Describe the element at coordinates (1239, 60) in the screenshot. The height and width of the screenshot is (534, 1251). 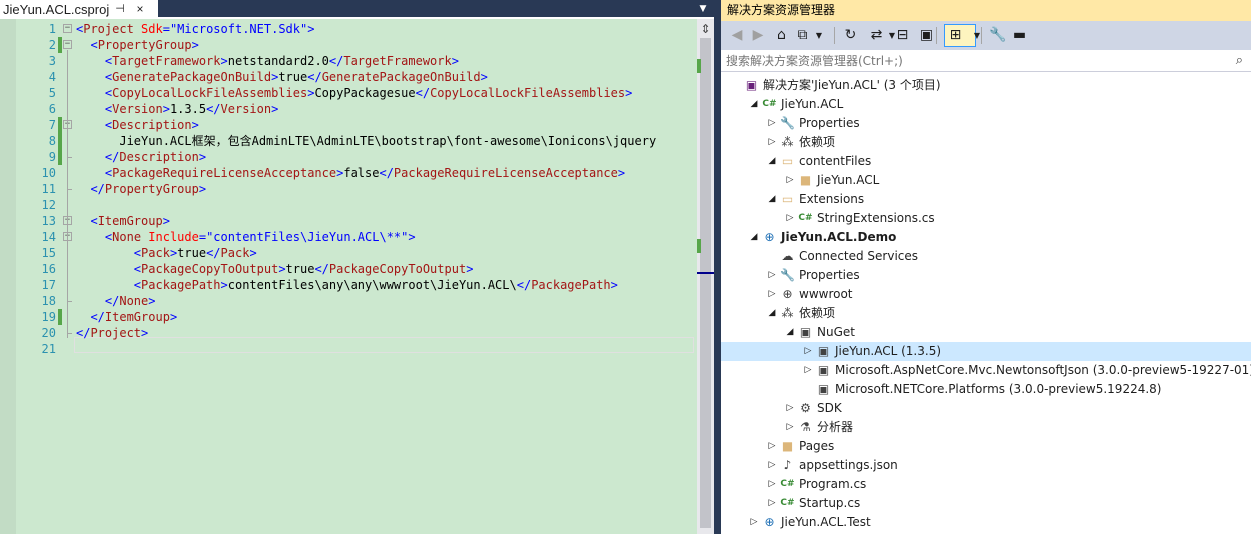
I see `search-icon: ⌕` at that location.